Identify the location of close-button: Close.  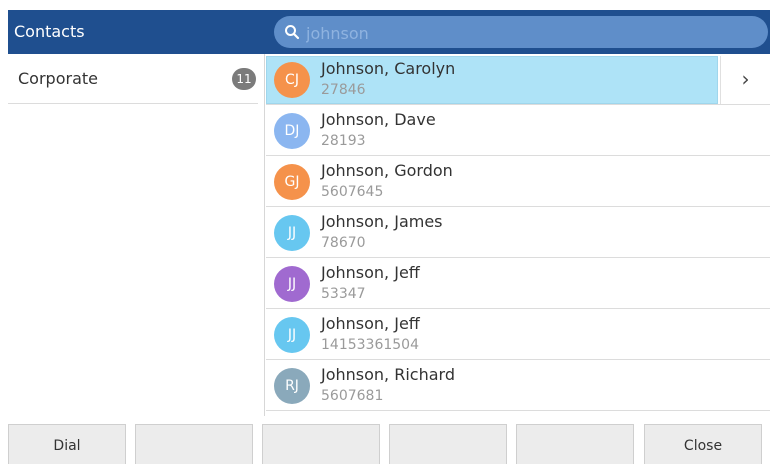
(703, 444).